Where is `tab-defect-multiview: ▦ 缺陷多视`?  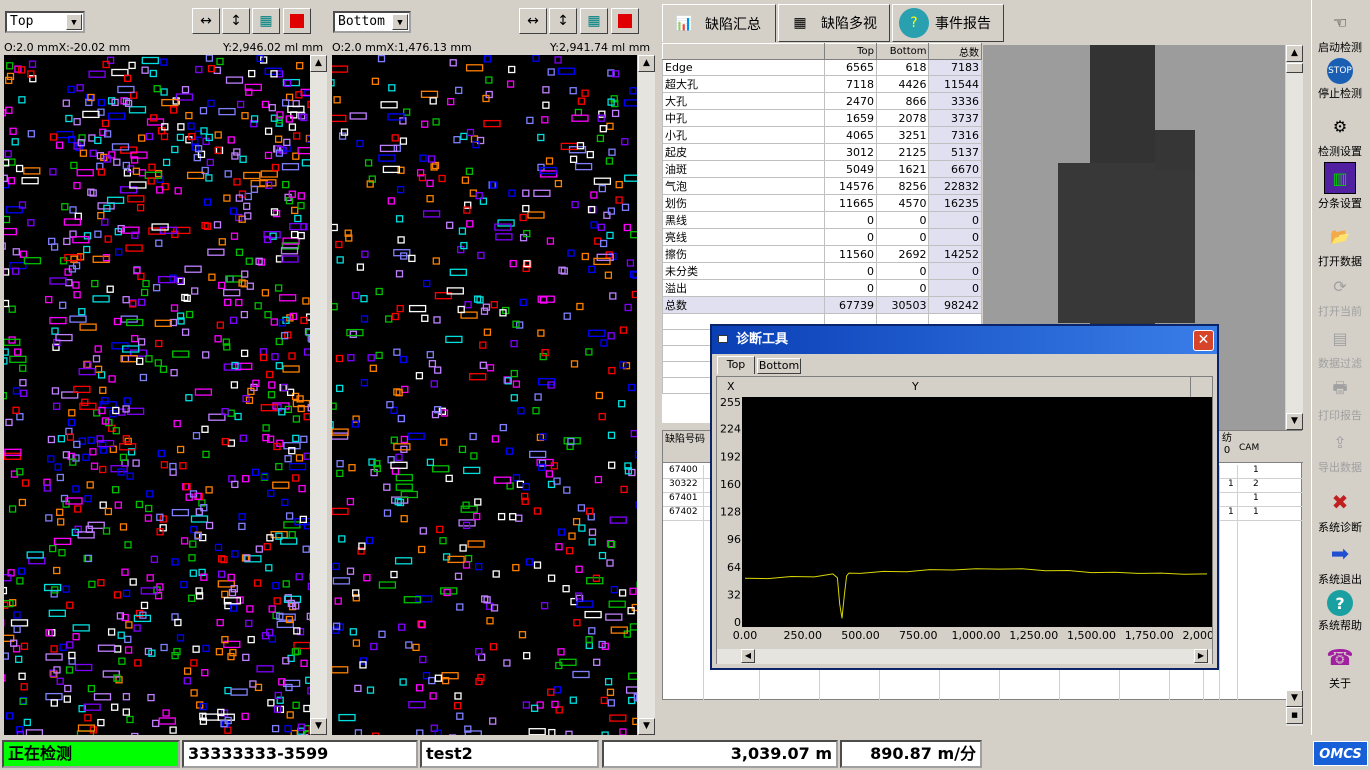
tab-defect-multiview: ▦ 缺陷多视 is located at coordinates (834, 23).